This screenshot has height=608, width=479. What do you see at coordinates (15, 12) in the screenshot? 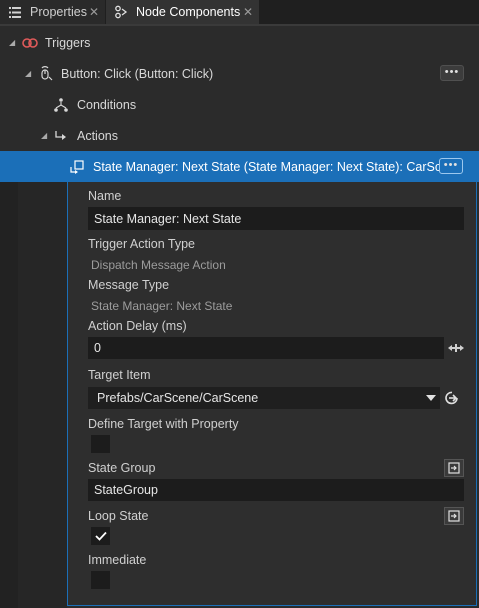
I see `list-icon` at bounding box center [15, 12].